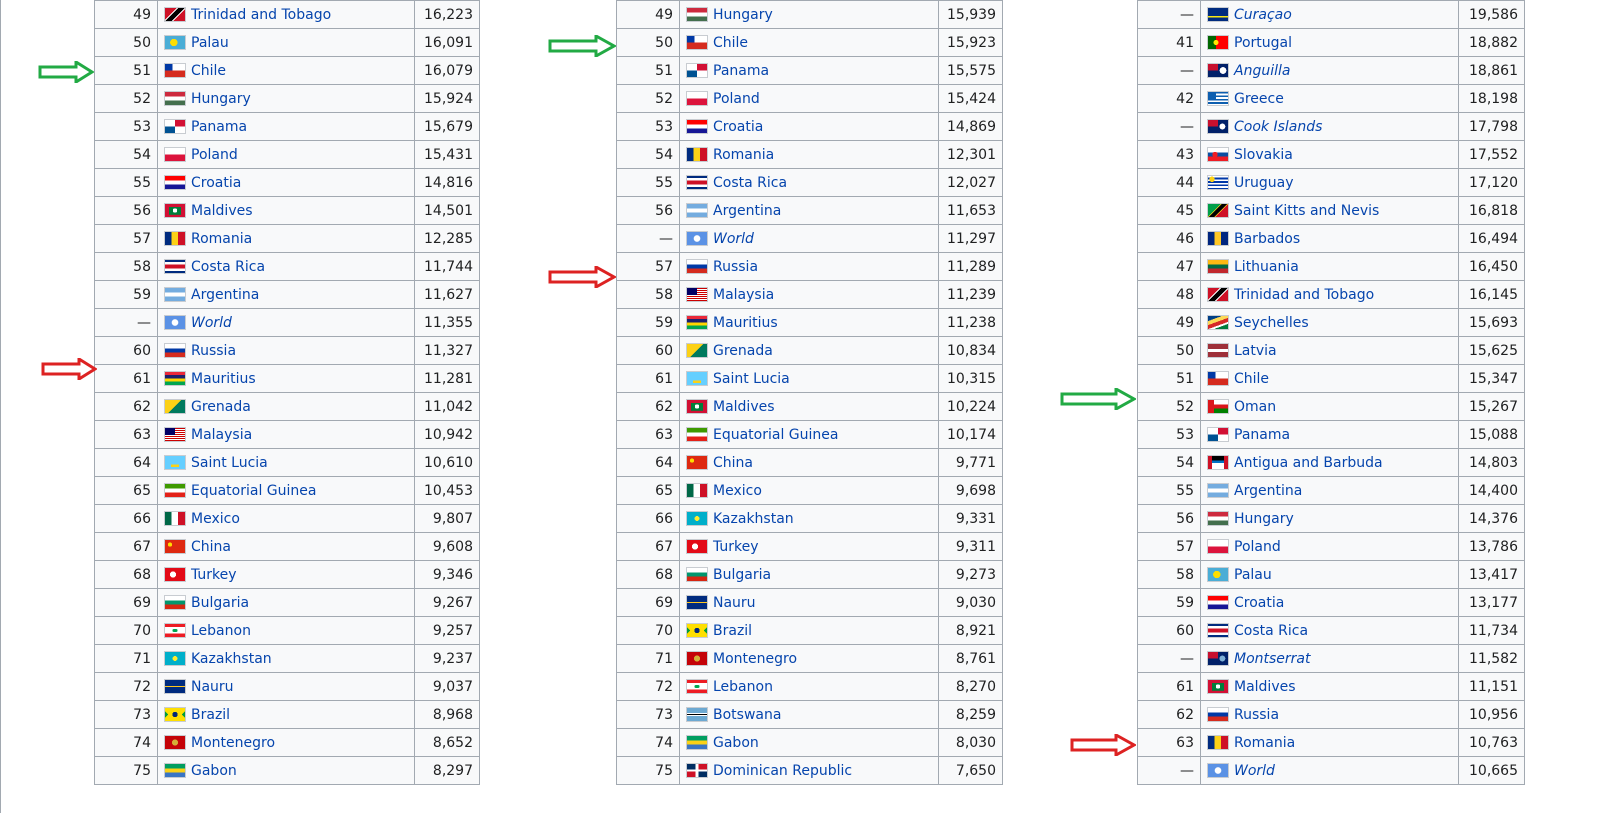 The height and width of the screenshot is (813, 1618). What do you see at coordinates (447, 630) in the screenshot?
I see `value-cell: 9,257` at bounding box center [447, 630].